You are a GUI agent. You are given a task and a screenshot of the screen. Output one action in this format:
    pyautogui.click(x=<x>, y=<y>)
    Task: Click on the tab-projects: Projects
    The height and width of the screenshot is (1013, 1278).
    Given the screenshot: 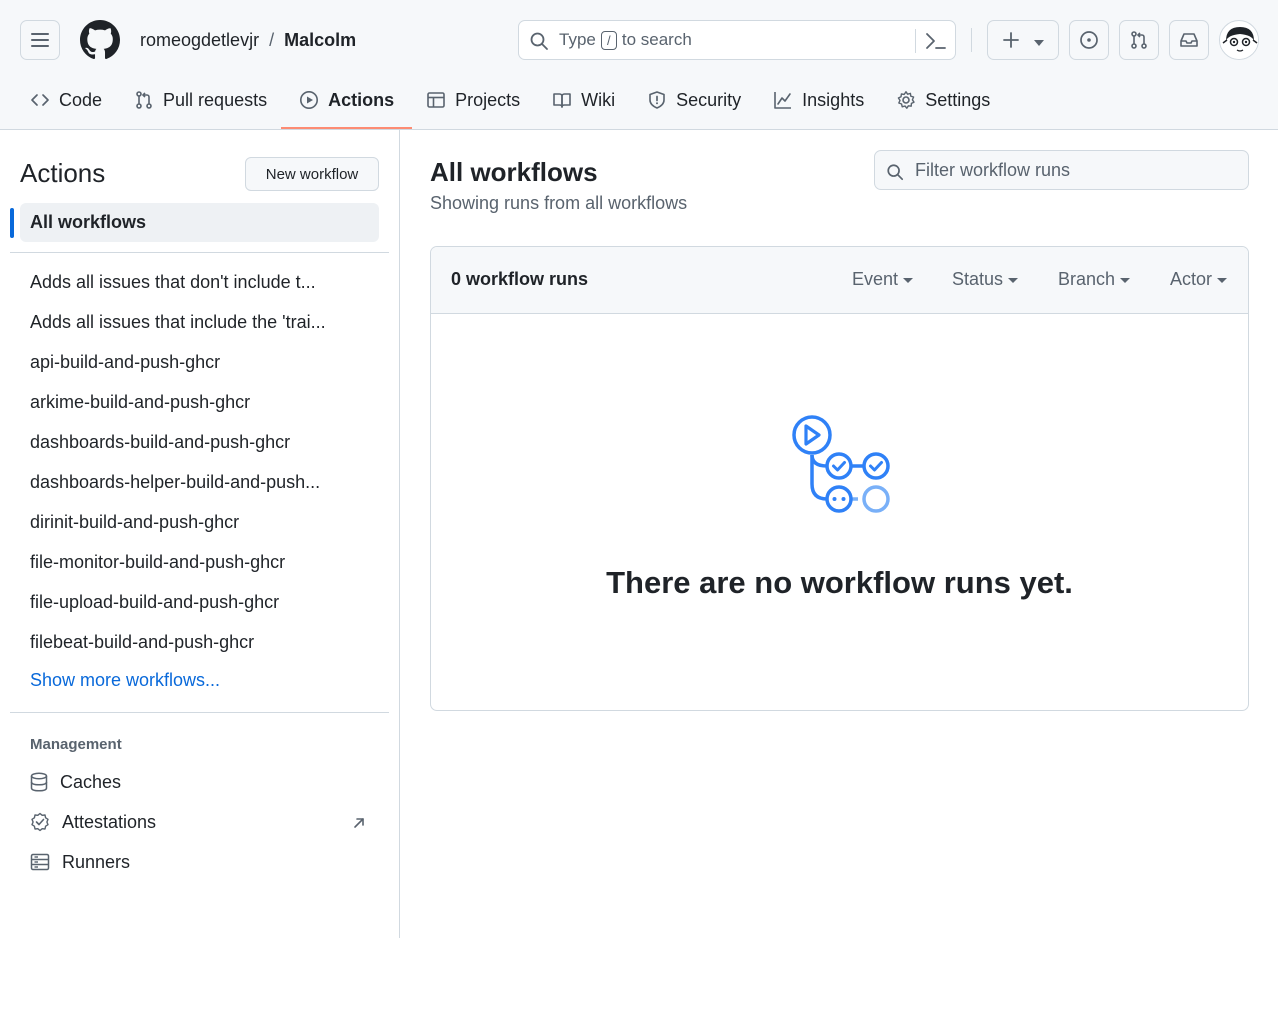 What is the action you would take?
    pyautogui.click(x=473, y=100)
    